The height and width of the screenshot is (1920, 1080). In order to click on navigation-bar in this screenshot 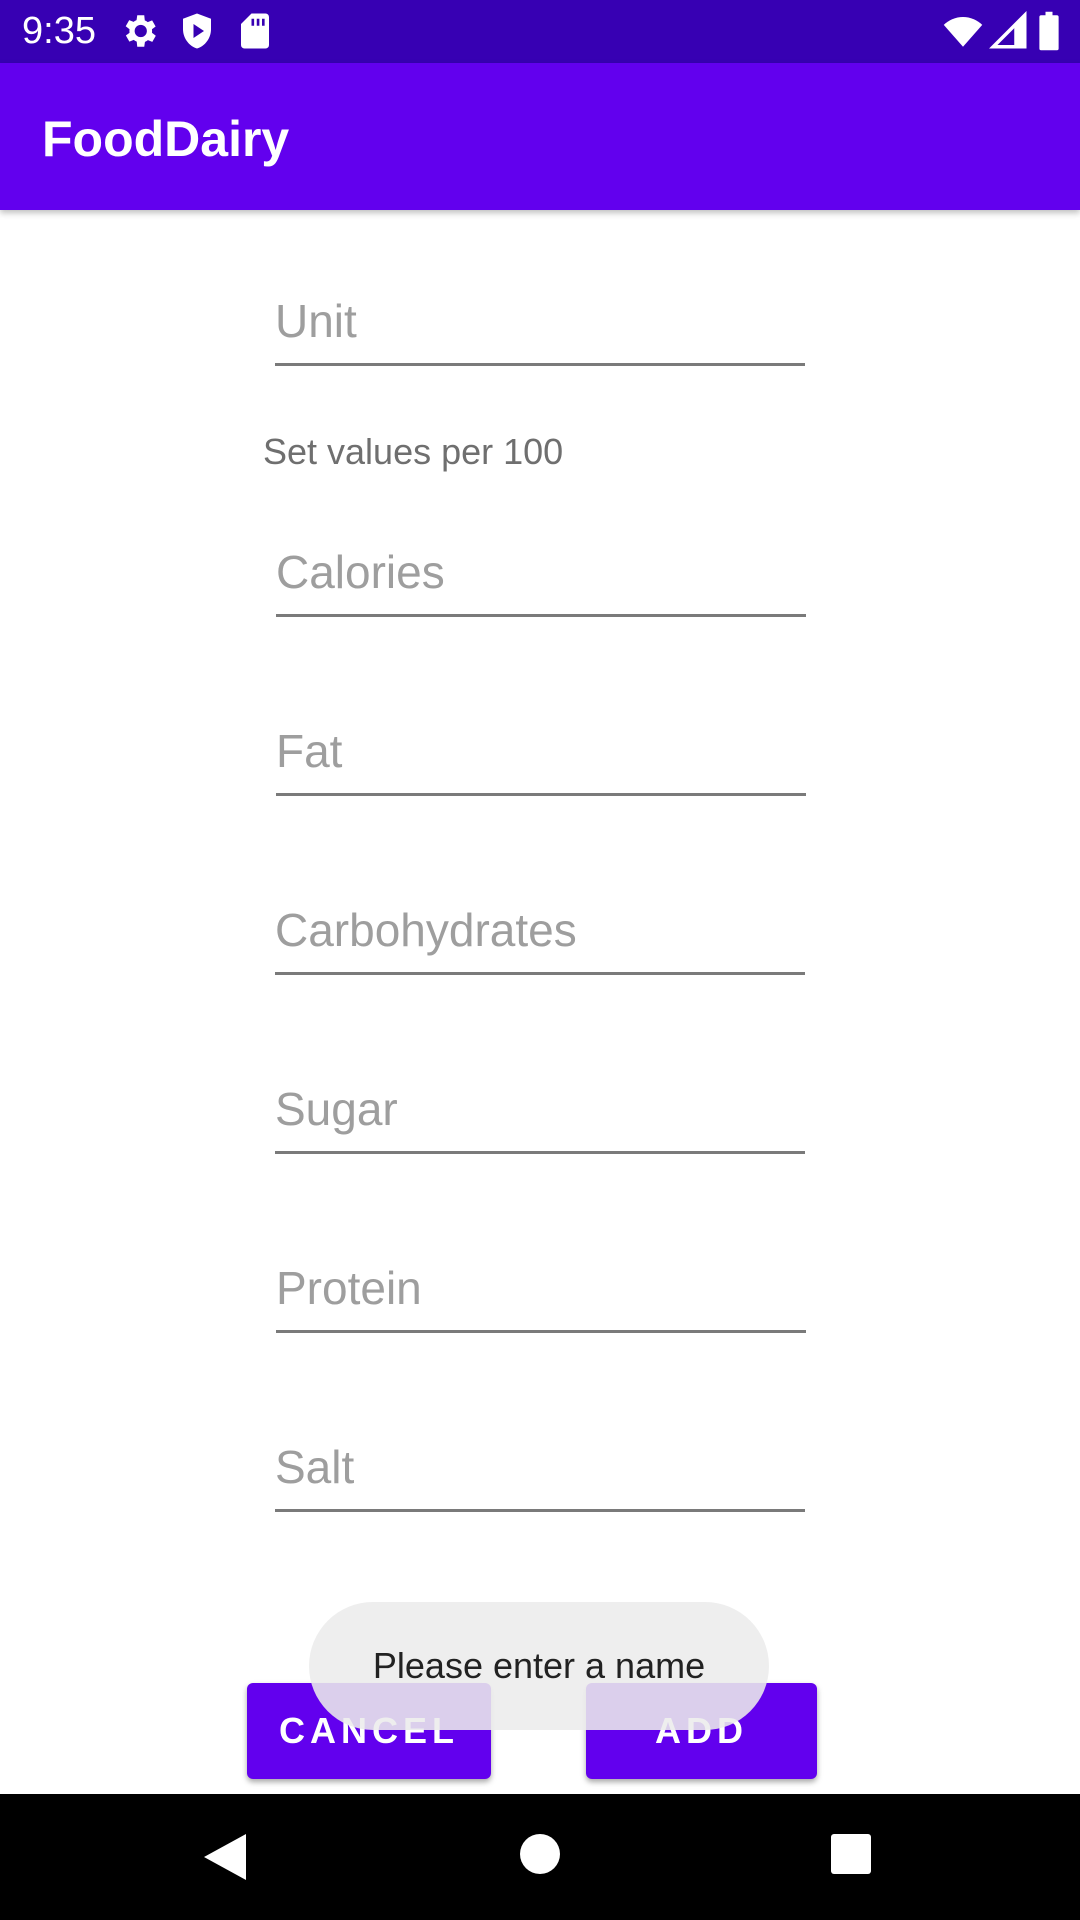, I will do `click(540, 1857)`.